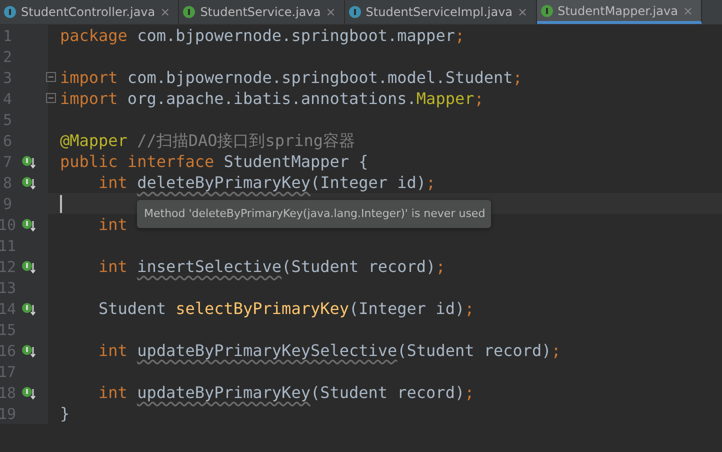 The height and width of the screenshot is (452, 722). I want to click on code-line: @Mapper //扫描DAO接口到spring容器, so click(208, 140).